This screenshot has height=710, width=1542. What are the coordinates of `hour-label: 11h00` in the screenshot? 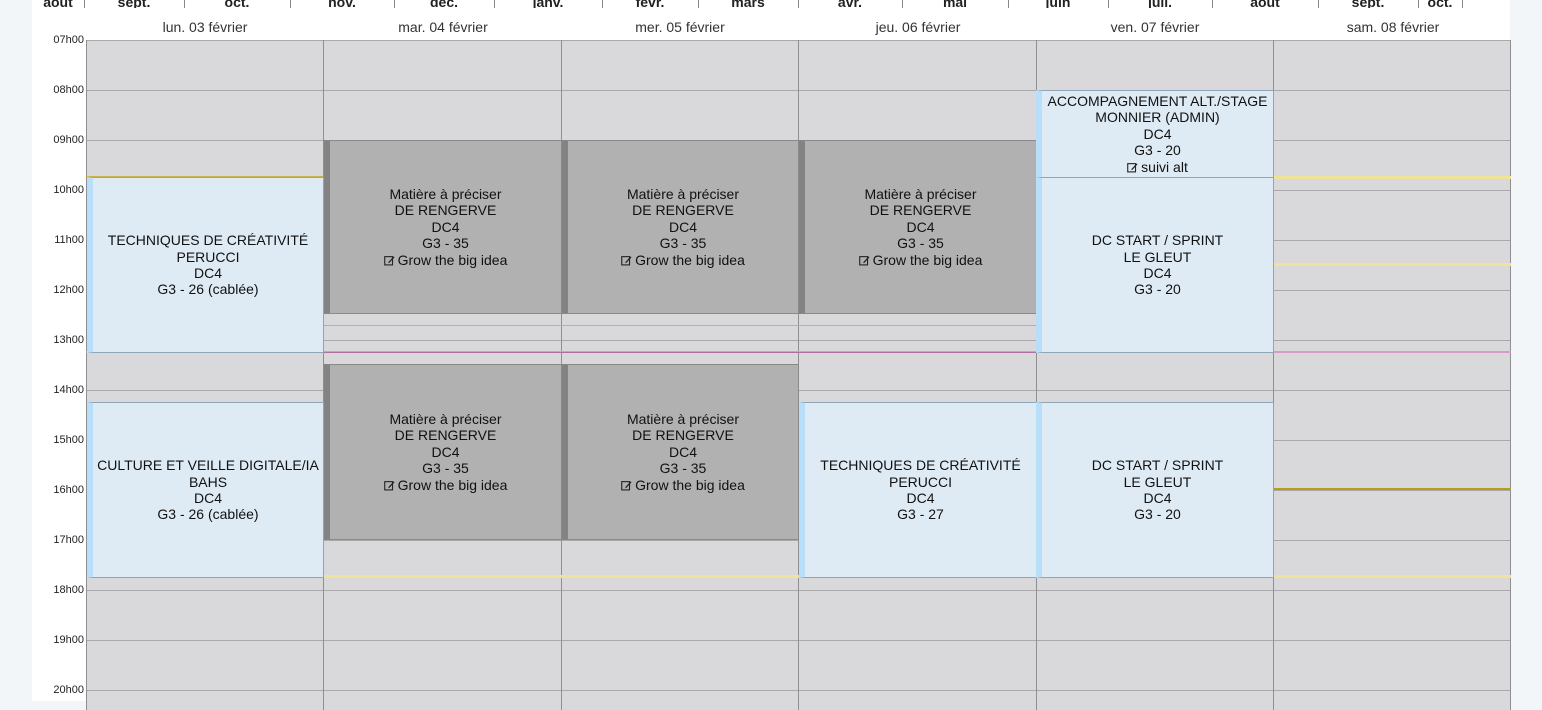 It's located at (69, 240).